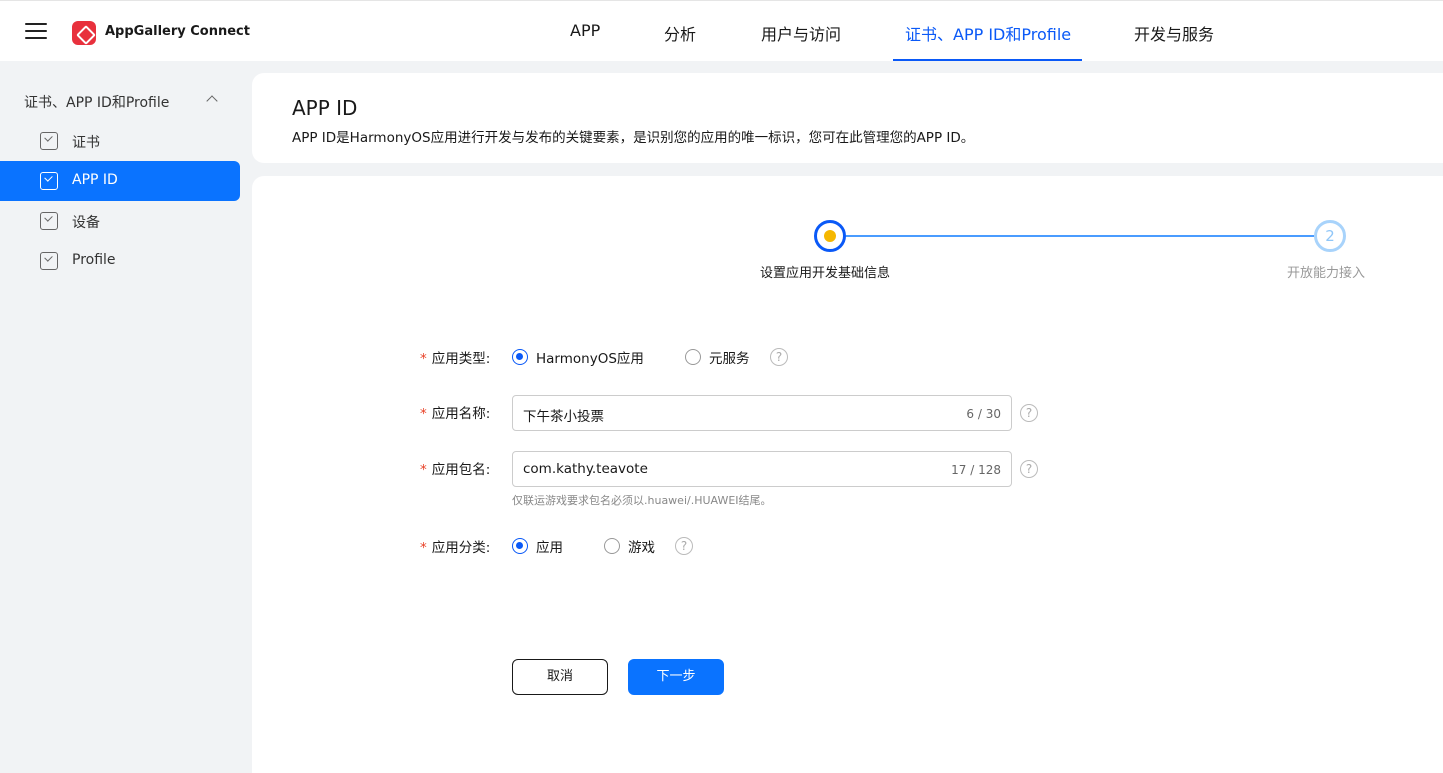  I want to click on app-id-icon, so click(49, 181).